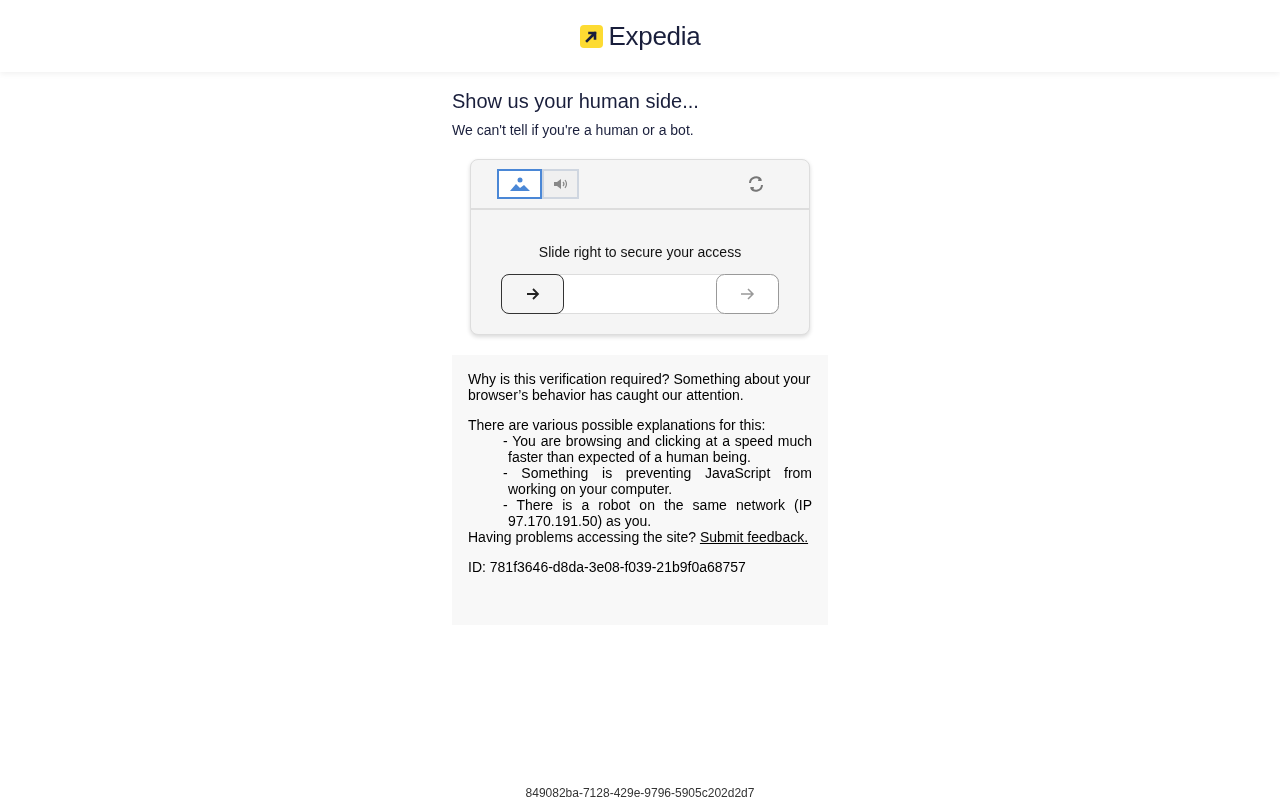 The width and height of the screenshot is (1280, 800). I want to click on arrow-logo-icon, so click(591, 36).